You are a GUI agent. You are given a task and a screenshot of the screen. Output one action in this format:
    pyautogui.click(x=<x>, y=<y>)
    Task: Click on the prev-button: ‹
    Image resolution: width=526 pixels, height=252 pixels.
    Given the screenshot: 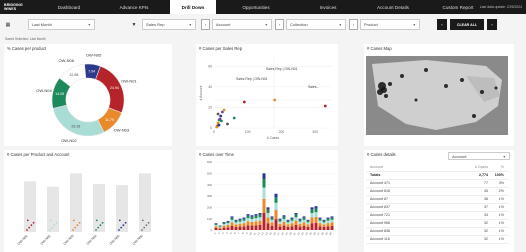 What is the action you would take?
    pyautogui.click(x=279, y=24)
    